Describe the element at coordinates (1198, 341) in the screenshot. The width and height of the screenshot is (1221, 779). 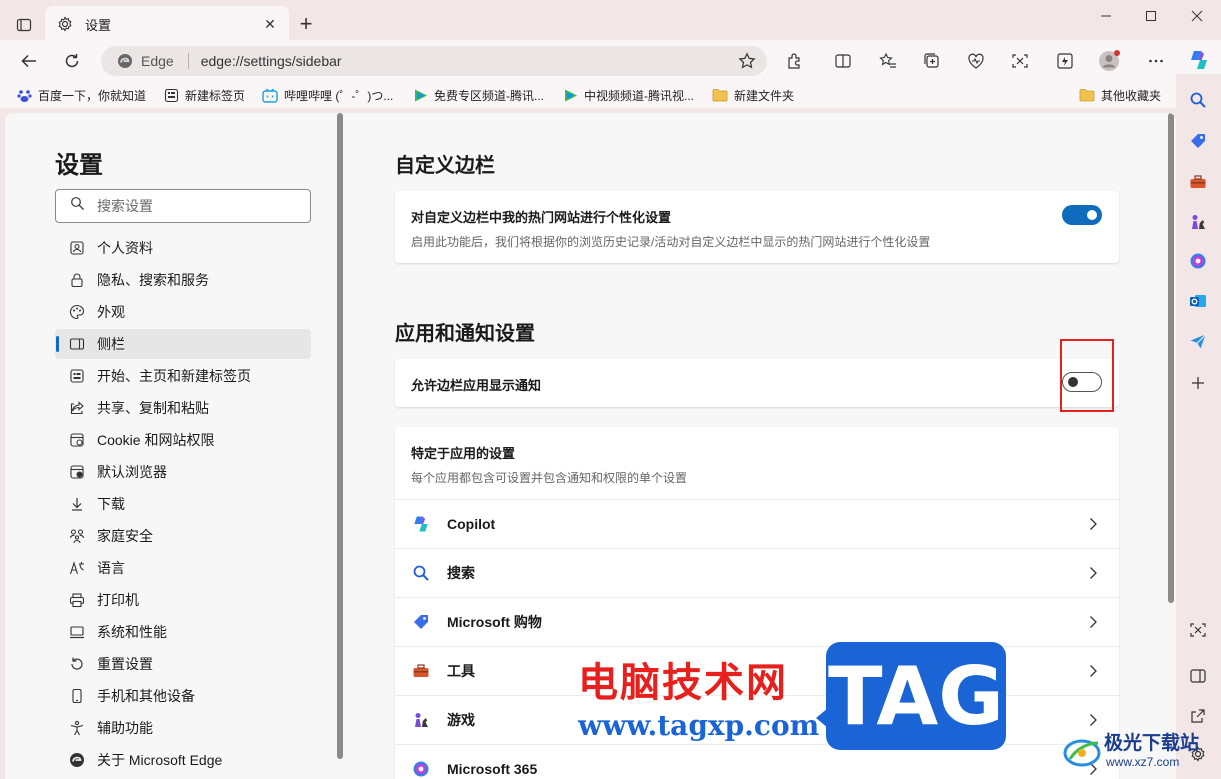
I see `send-icon` at that location.